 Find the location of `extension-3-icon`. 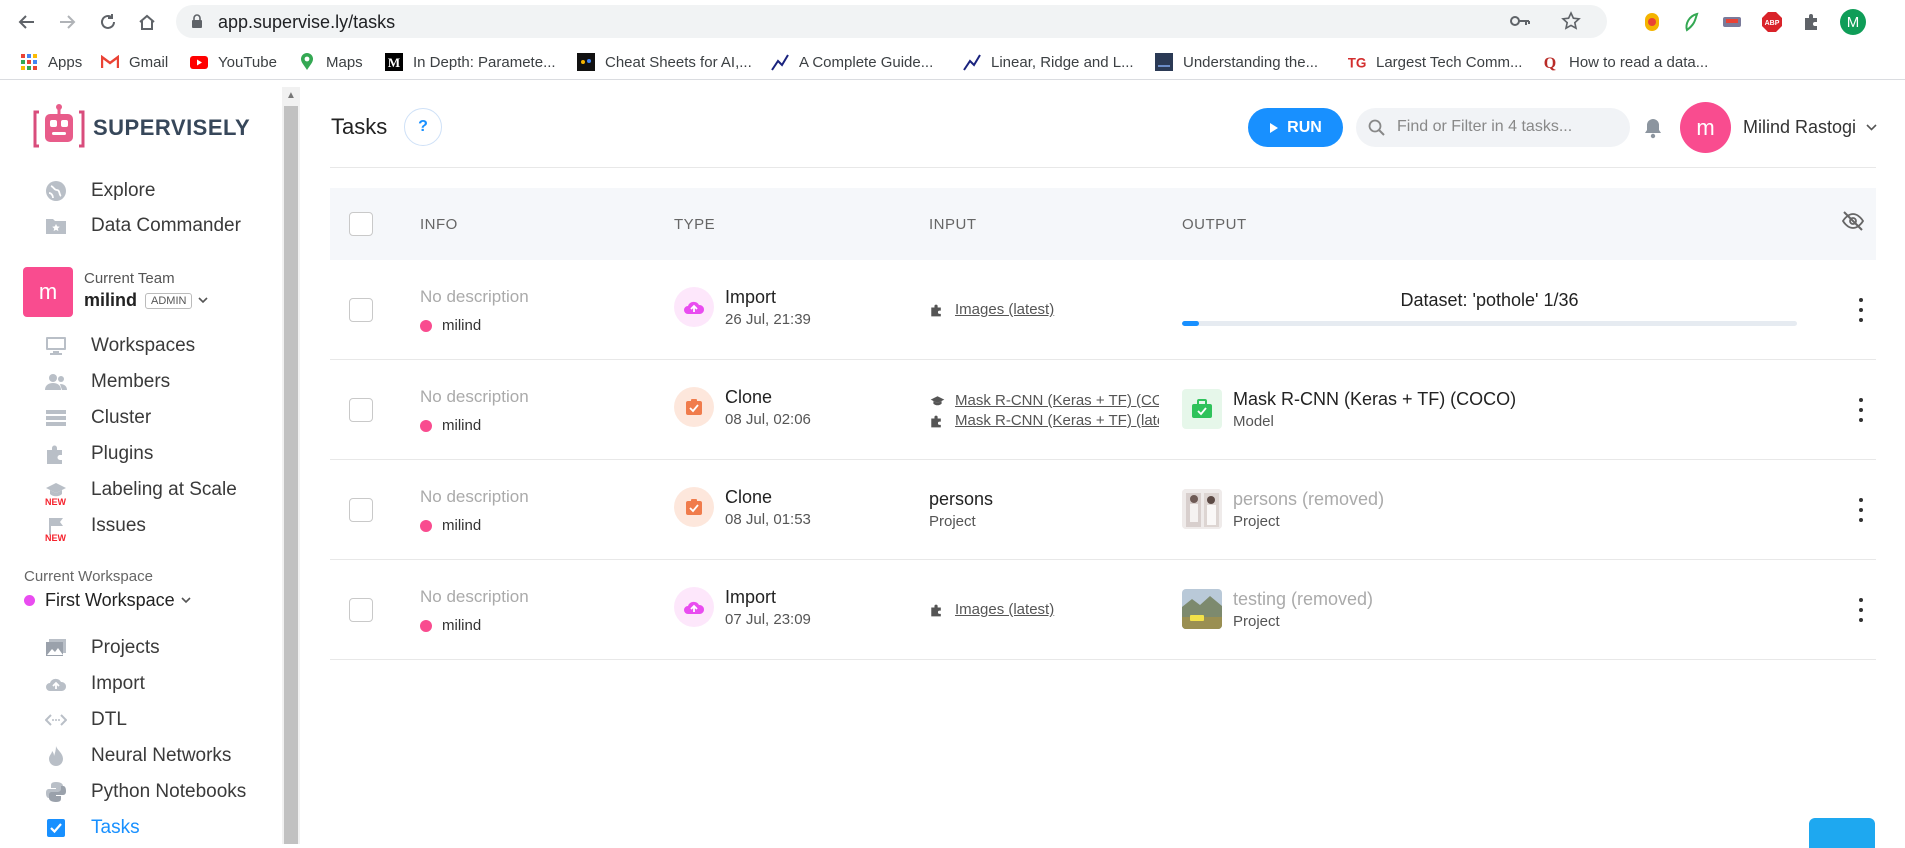

extension-3-icon is located at coordinates (1732, 22).